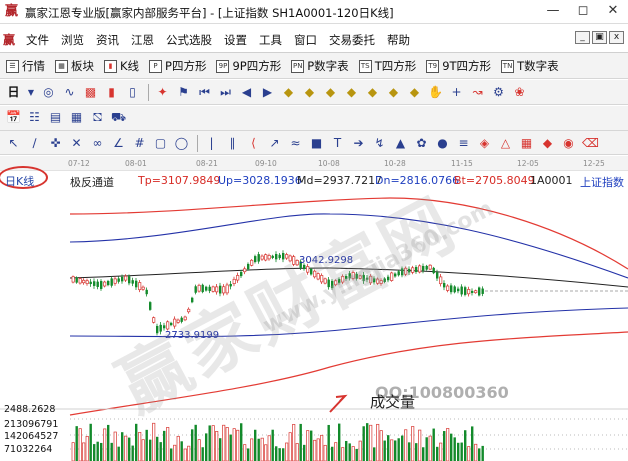  What do you see at coordinates (320, 66) in the screenshot?
I see `toolbar-p-number: PN P数字表` at bounding box center [320, 66].